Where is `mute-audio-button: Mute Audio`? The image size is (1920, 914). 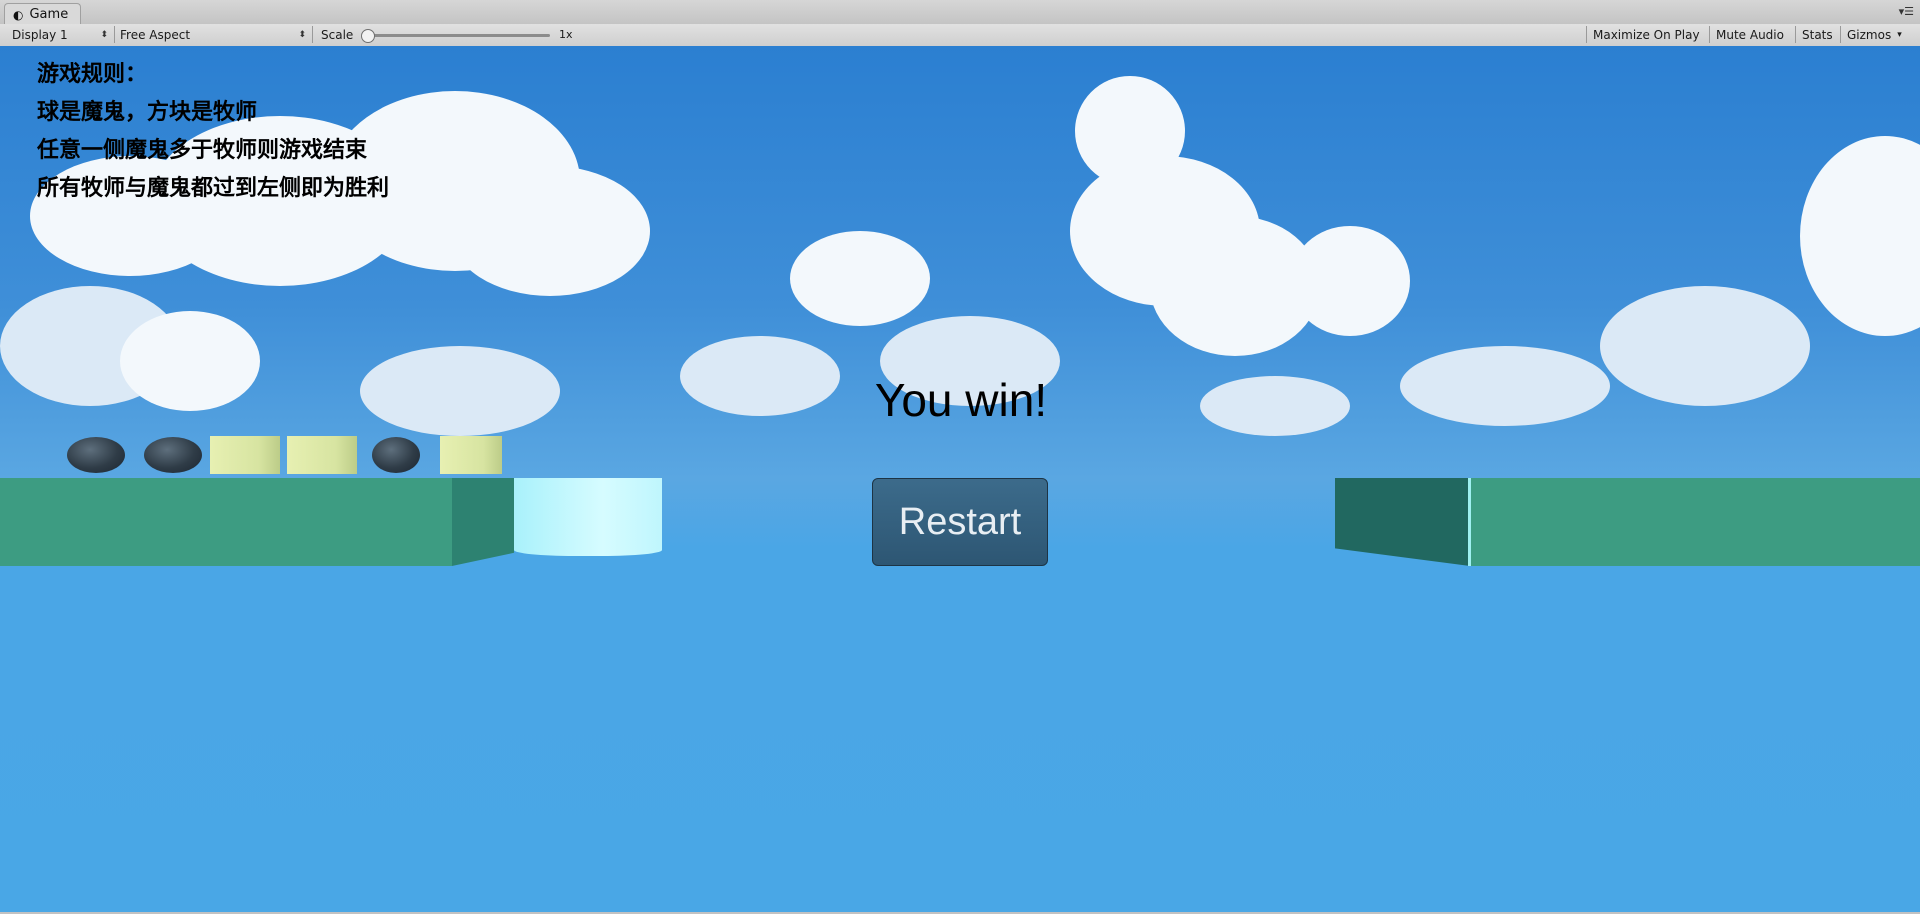
mute-audio-button: Mute Audio is located at coordinates (1749, 34).